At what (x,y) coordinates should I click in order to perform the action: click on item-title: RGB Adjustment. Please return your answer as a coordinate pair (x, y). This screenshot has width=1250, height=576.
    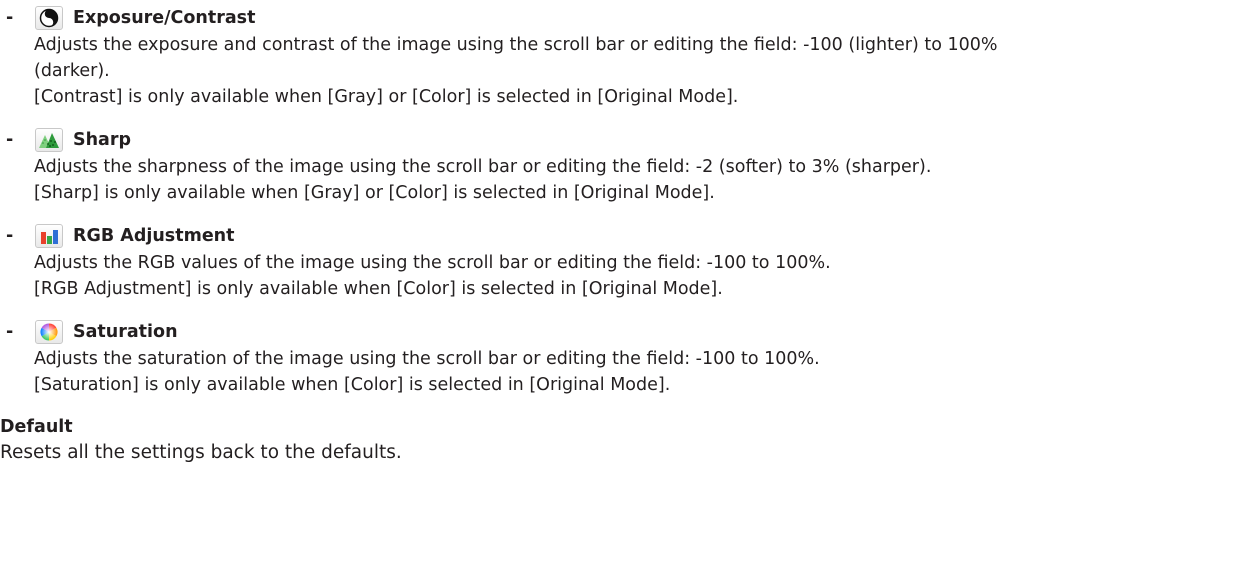
    Looking at the image, I should click on (154, 236).